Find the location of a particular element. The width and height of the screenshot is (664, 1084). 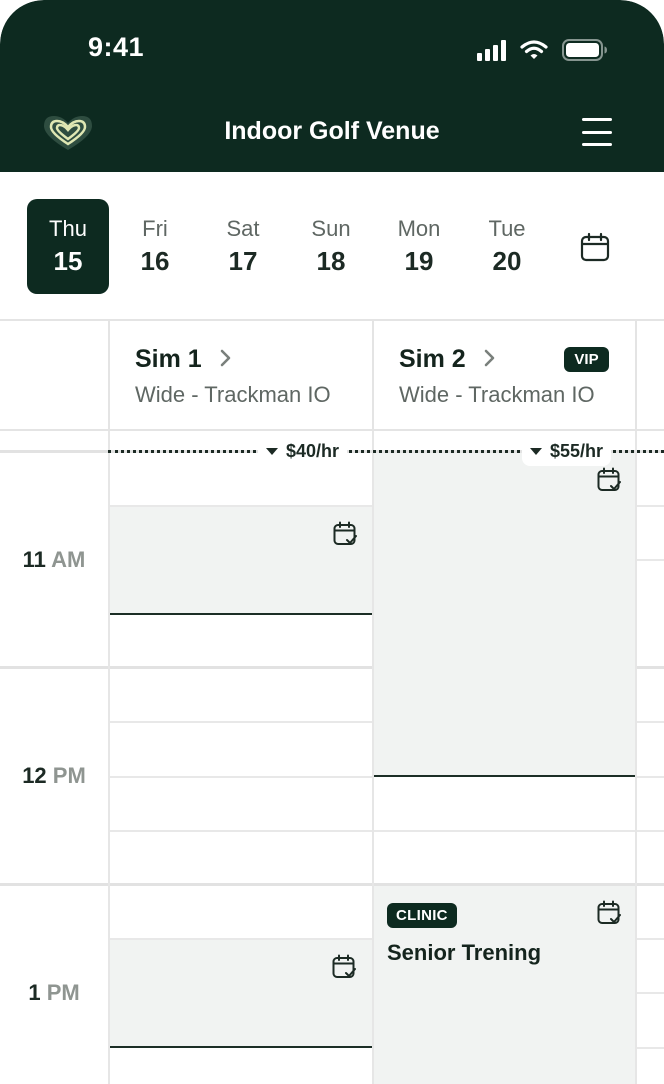

booking-slot-sim2-11am is located at coordinates (504, 614).